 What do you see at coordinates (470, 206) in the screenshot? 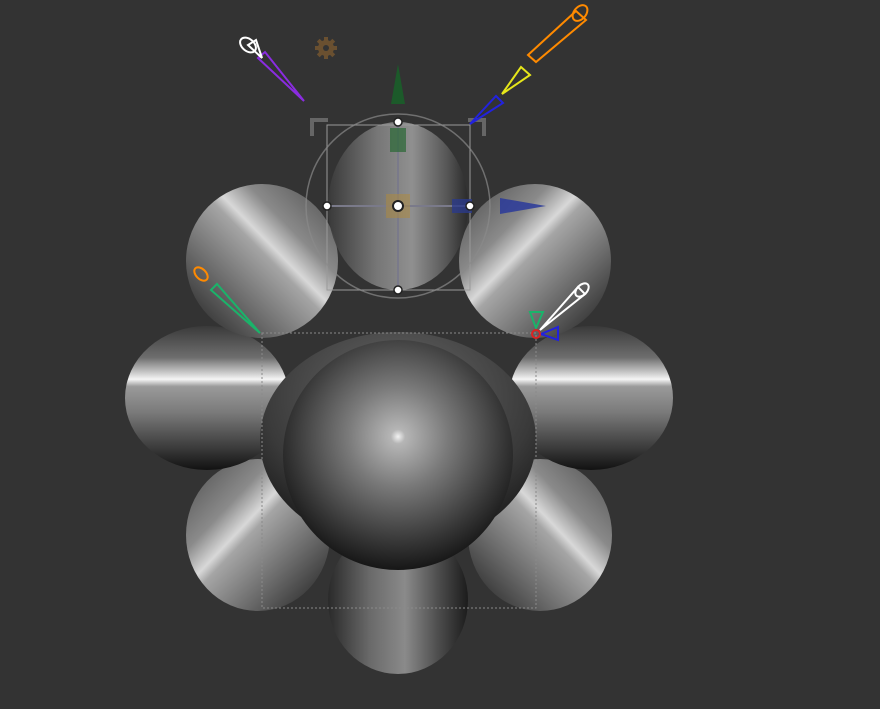
I see `gizmo-point-right` at bounding box center [470, 206].